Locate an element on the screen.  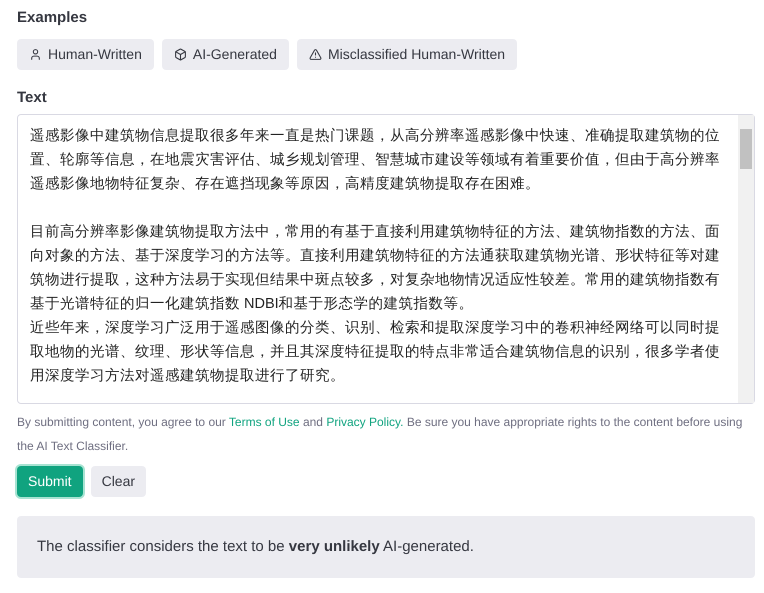
field-label: Text is located at coordinates (32, 98).